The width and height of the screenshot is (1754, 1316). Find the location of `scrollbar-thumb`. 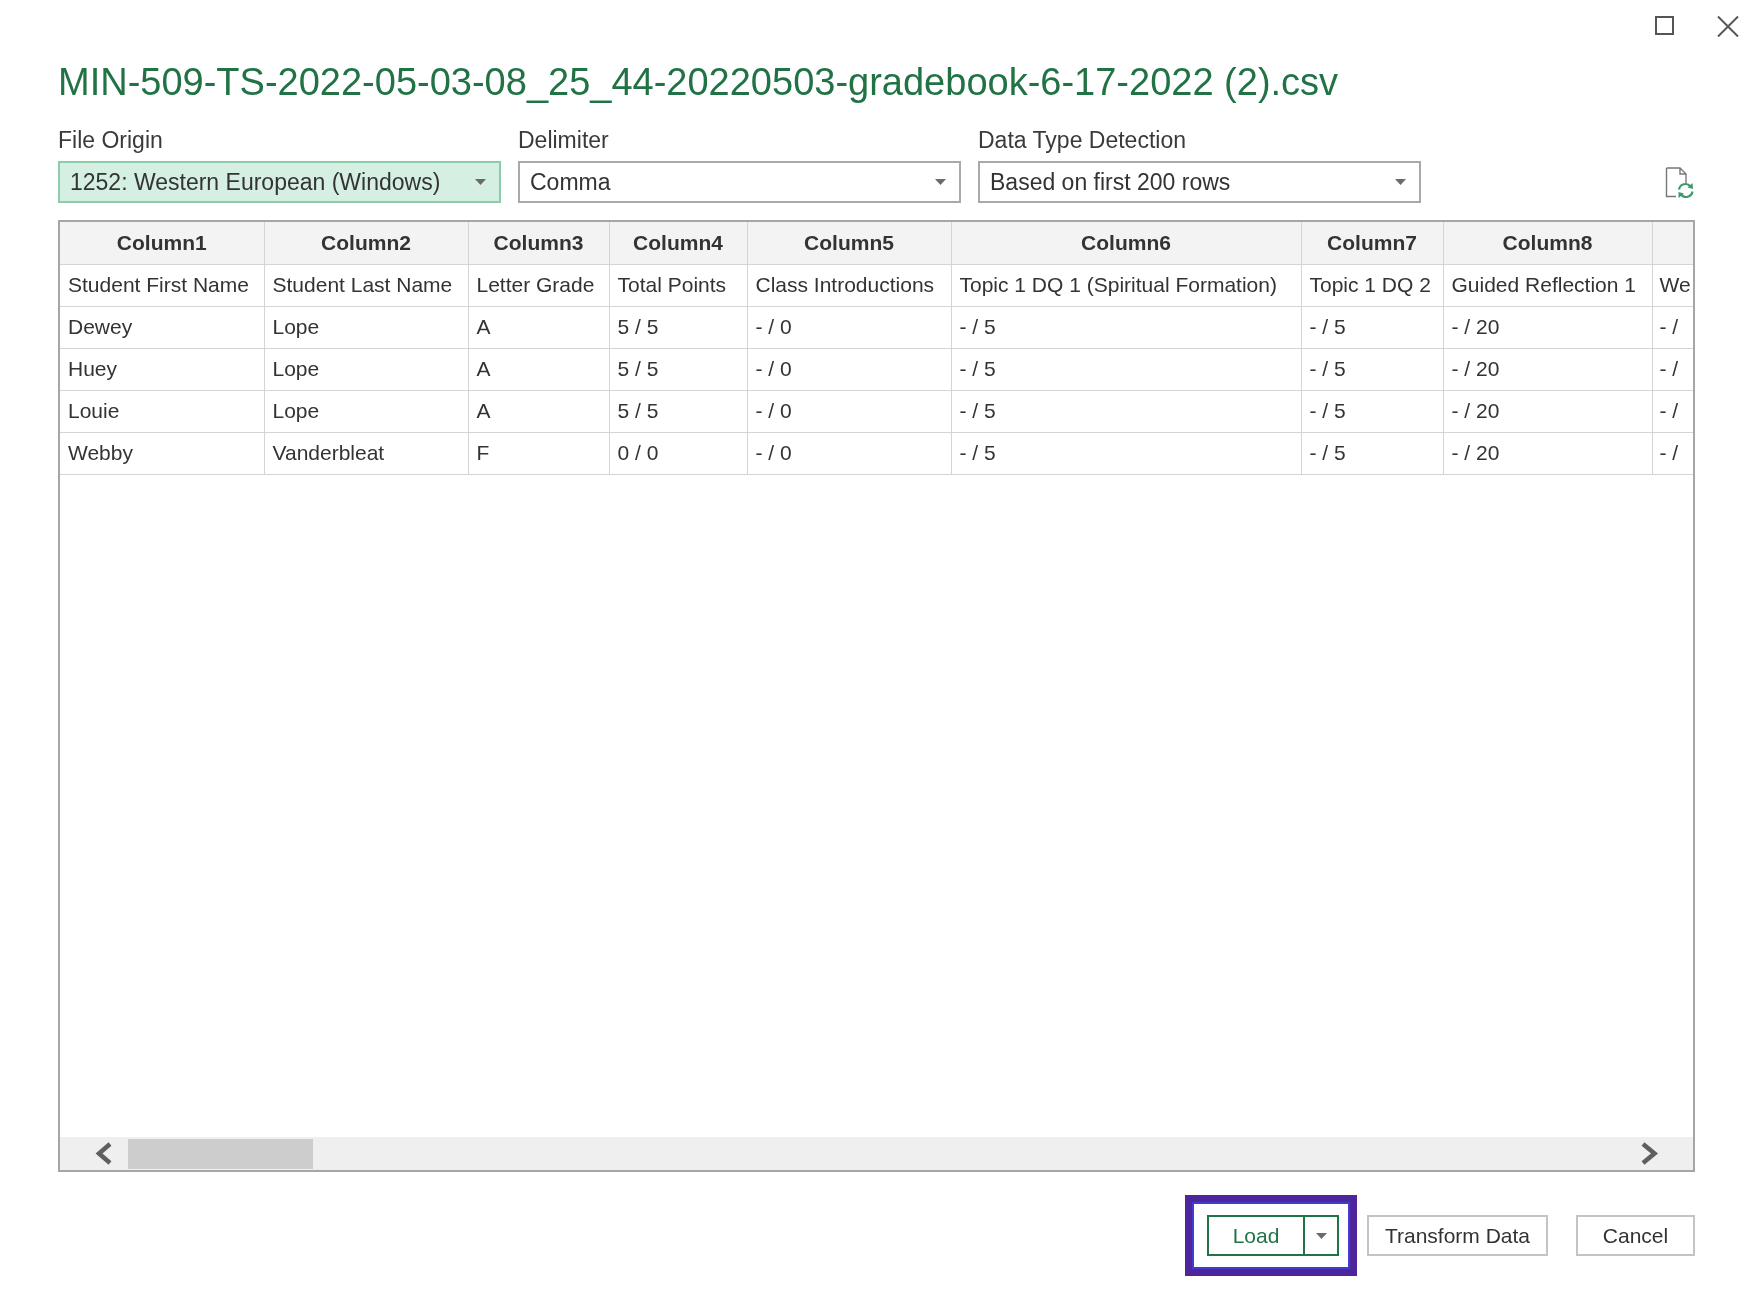

scrollbar-thumb is located at coordinates (220, 1153).